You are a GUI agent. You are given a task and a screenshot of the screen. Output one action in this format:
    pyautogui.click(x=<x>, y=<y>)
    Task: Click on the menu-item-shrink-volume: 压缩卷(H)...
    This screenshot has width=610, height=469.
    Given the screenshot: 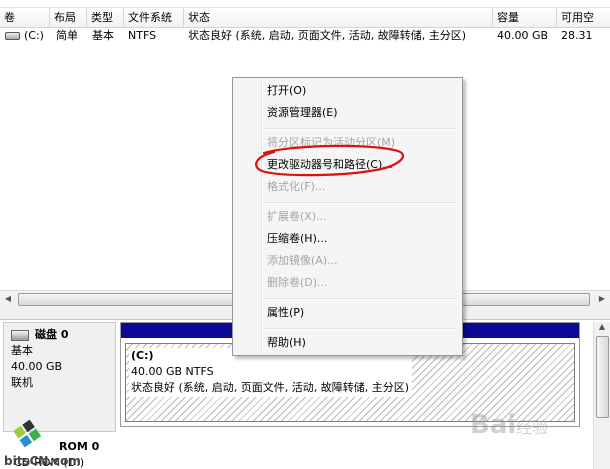 What is the action you would take?
    pyautogui.click(x=362, y=239)
    